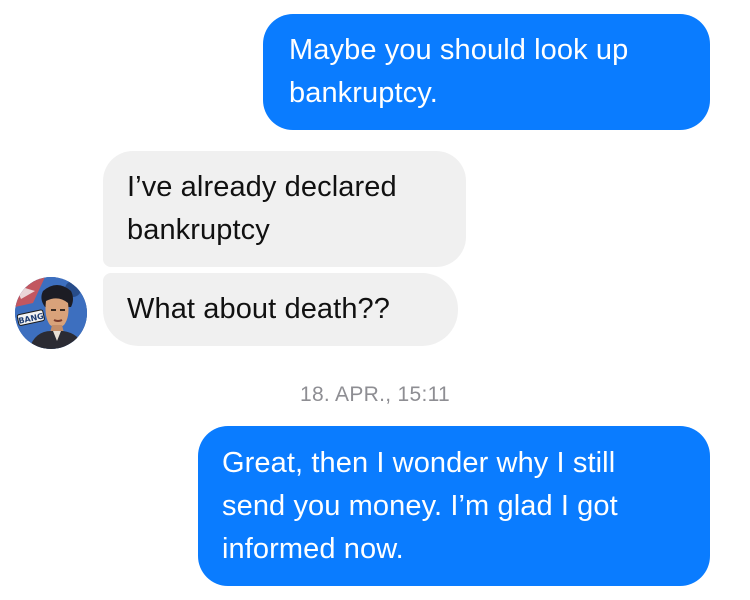  I want to click on avatar-portrait-icon: BANG, so click(51, 313).